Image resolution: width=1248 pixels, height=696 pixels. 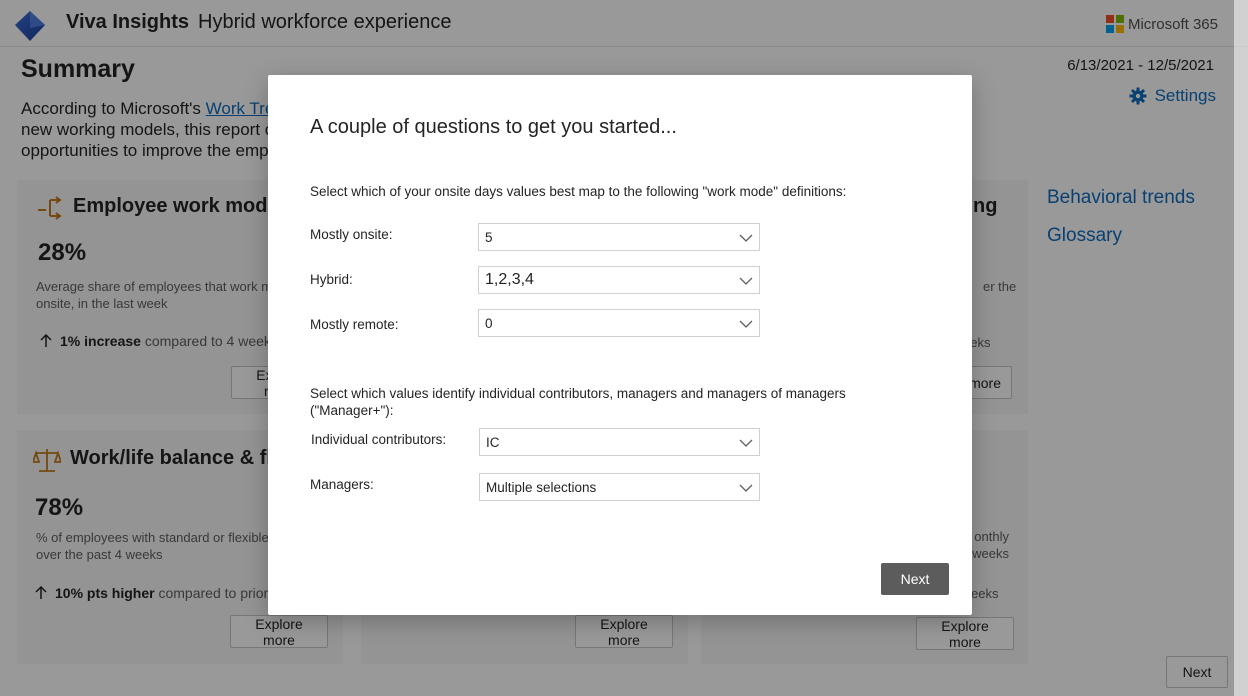 What do you see at coordinates (619, 323) in the screenshot?
I see `mostly-remote-dropdown: 0` at bounding box center [619, 323].